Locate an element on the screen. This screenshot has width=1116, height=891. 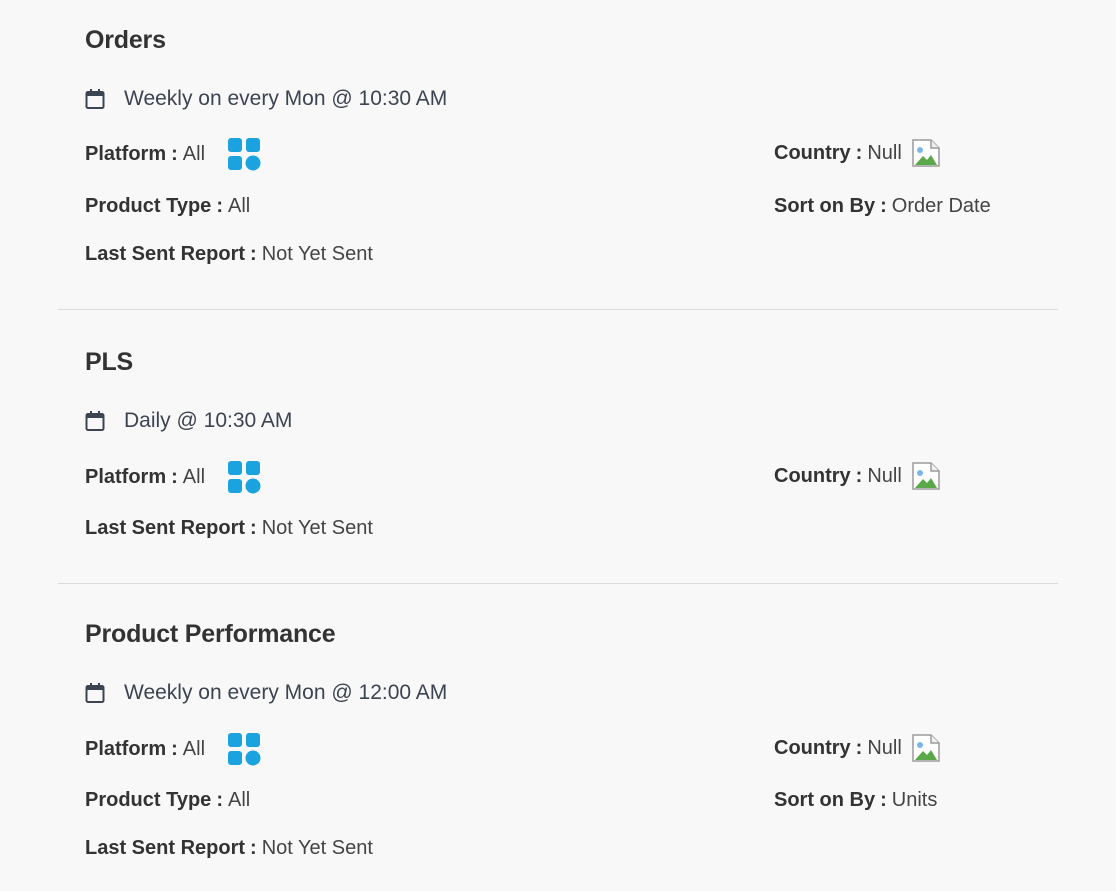
report-schedule: Weekly on every Mon @ 12:00 AM is located at coordinates (266, 693).